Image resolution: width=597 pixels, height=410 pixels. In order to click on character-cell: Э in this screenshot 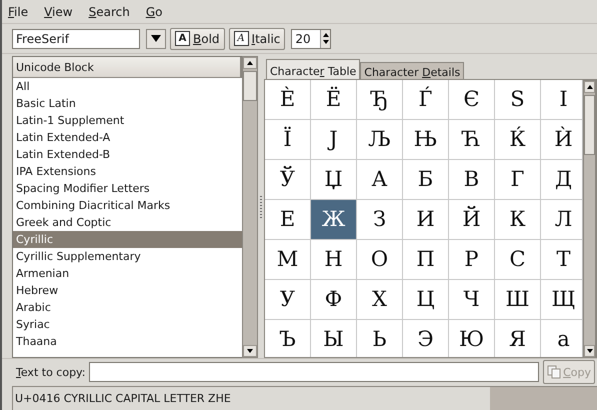, I will do `click(426, 338)`.